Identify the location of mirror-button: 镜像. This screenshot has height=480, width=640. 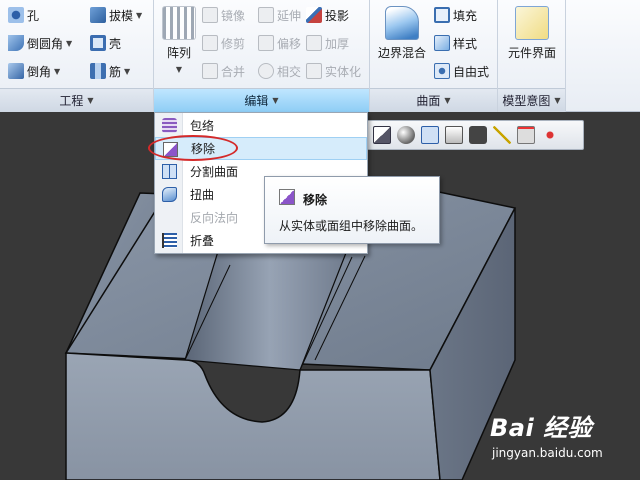
(223, 15).